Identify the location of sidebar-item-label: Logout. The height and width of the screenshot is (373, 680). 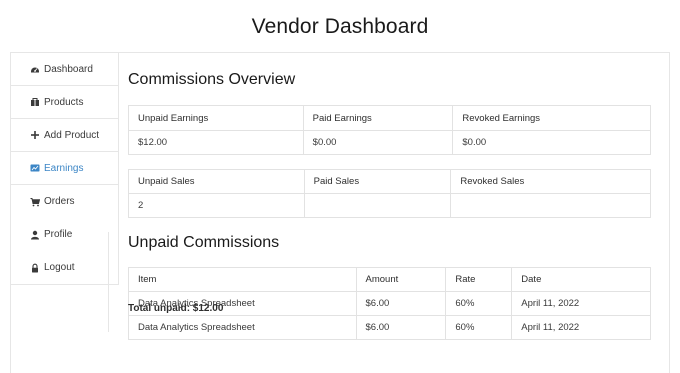
(59, 267).